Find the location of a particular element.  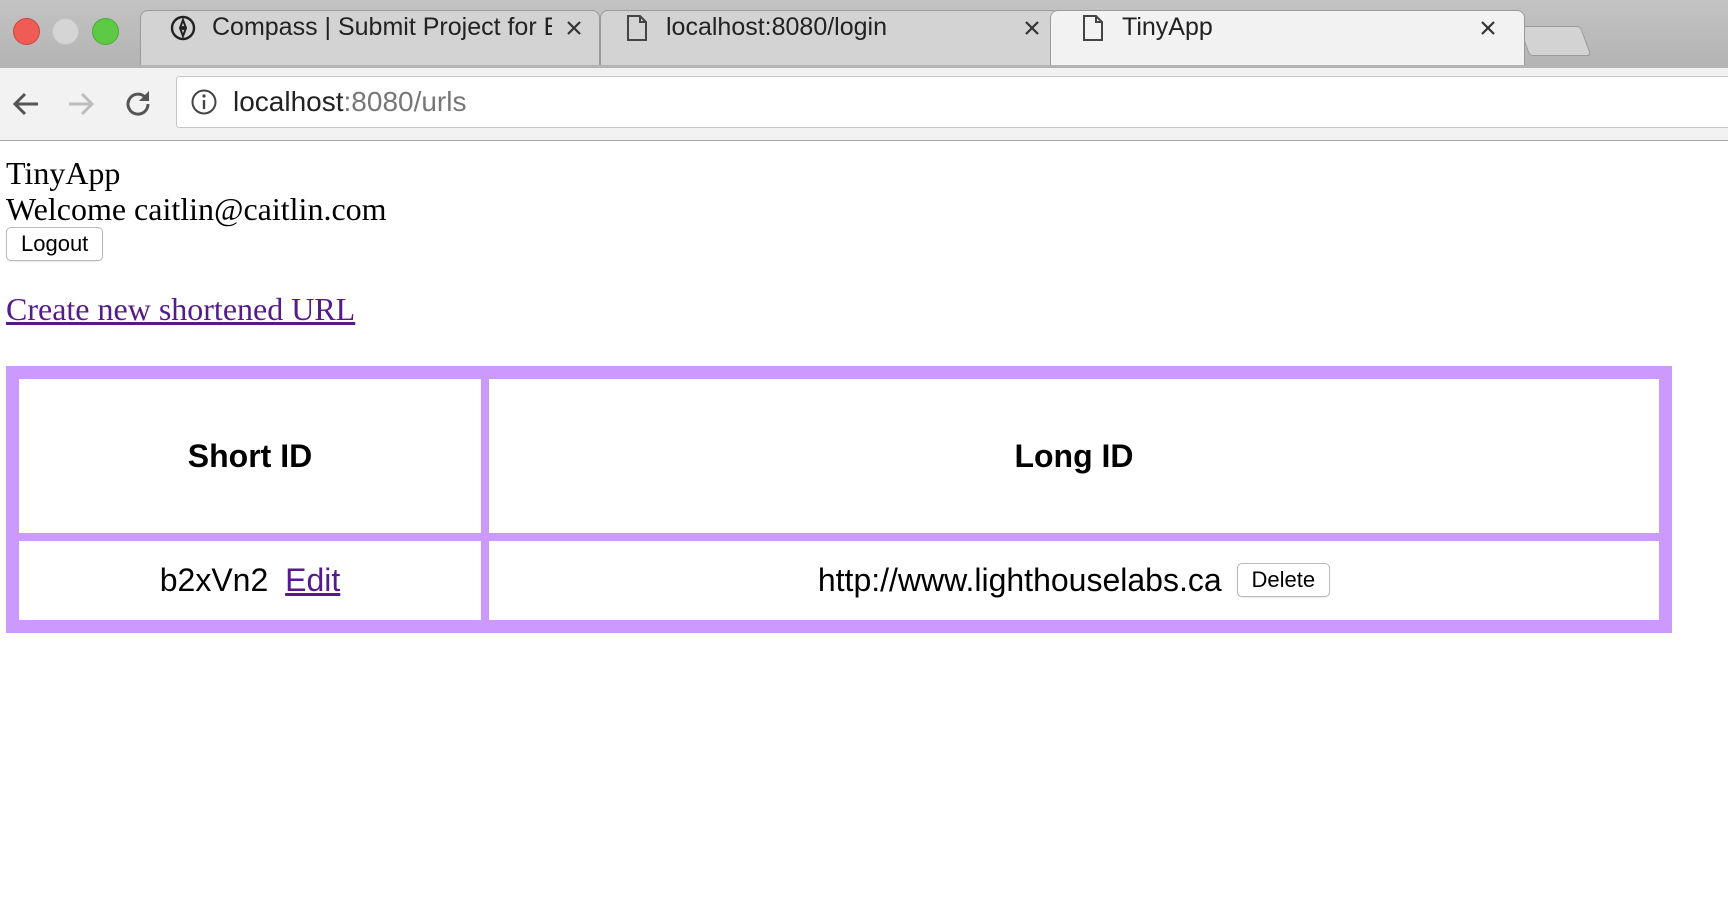

forward-arrow-icon is located at coordinates (82, 104).